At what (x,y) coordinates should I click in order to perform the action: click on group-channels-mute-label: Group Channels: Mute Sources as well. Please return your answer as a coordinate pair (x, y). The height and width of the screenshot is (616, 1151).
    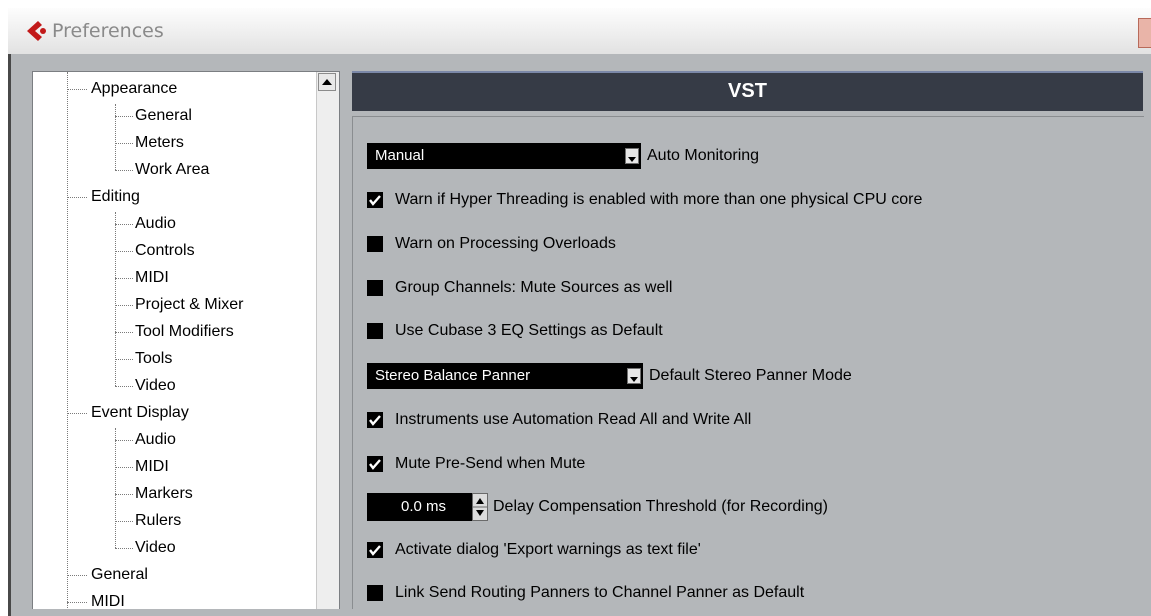
    Looking at the image, I should click on (534, 287).